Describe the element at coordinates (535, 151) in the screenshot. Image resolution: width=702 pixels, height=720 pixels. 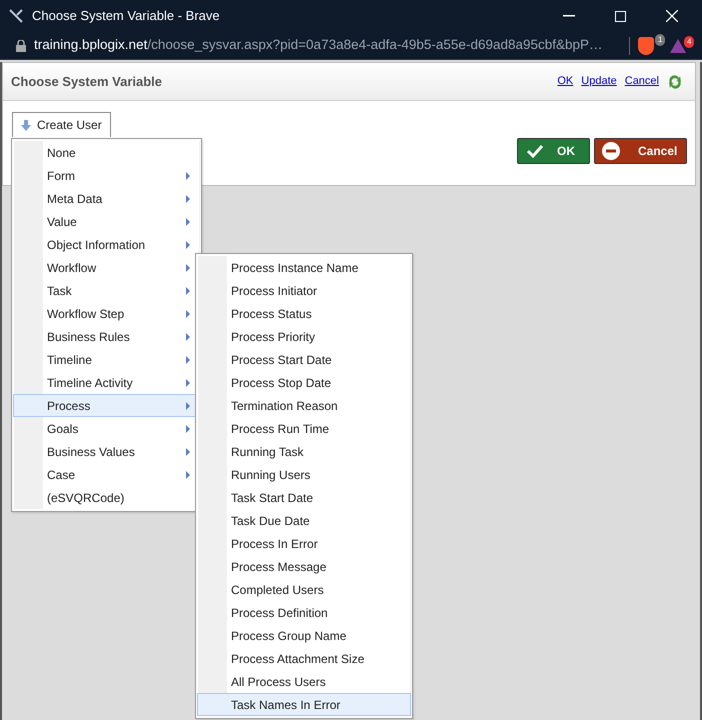
I see `checkmark-icon` at that location.